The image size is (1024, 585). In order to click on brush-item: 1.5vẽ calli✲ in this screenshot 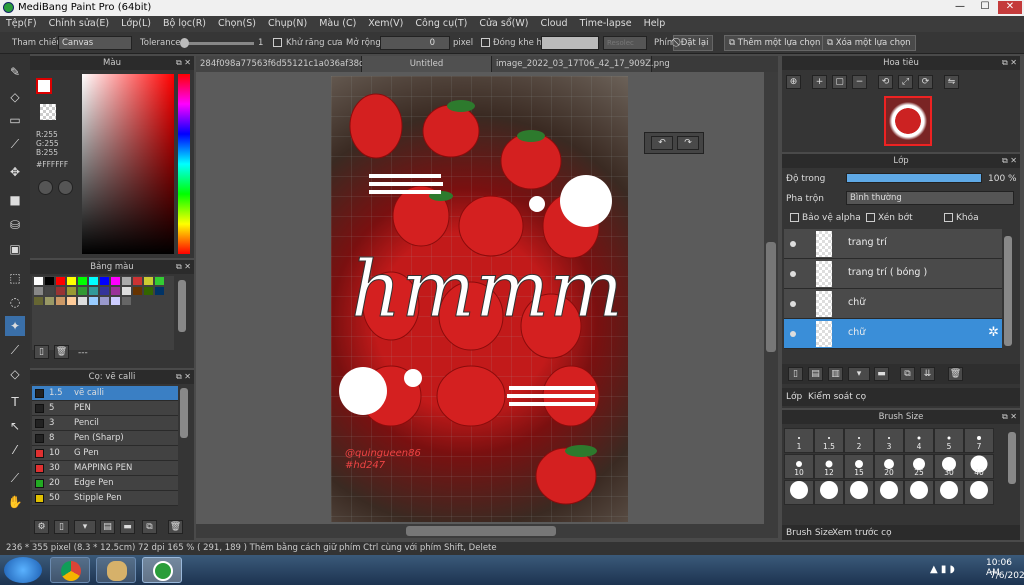, I will do `click(105, 393)`.